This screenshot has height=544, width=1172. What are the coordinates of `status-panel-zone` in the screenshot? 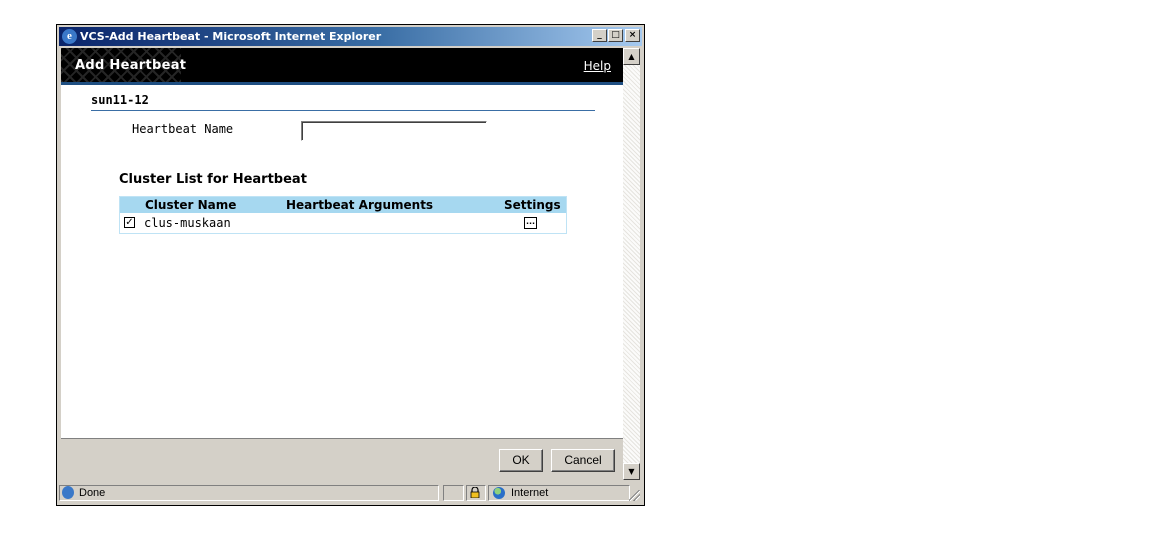 It's located at (559, 493).